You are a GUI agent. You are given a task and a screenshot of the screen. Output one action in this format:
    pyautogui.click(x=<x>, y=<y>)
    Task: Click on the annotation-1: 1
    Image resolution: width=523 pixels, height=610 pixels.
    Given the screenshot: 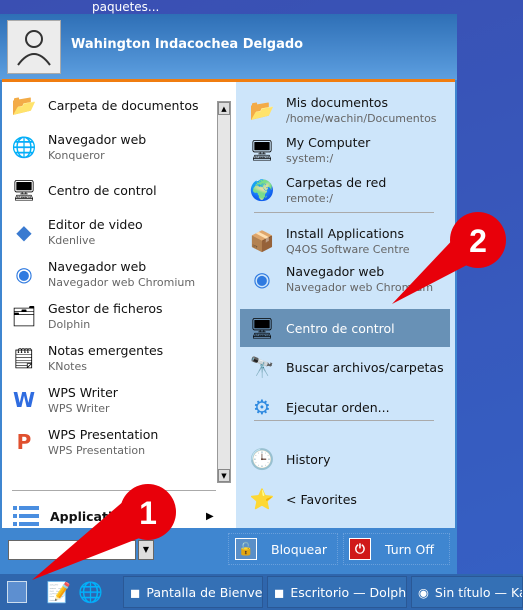 What is the action you would take?
    pyautogui.click(x=104, y=532)
    